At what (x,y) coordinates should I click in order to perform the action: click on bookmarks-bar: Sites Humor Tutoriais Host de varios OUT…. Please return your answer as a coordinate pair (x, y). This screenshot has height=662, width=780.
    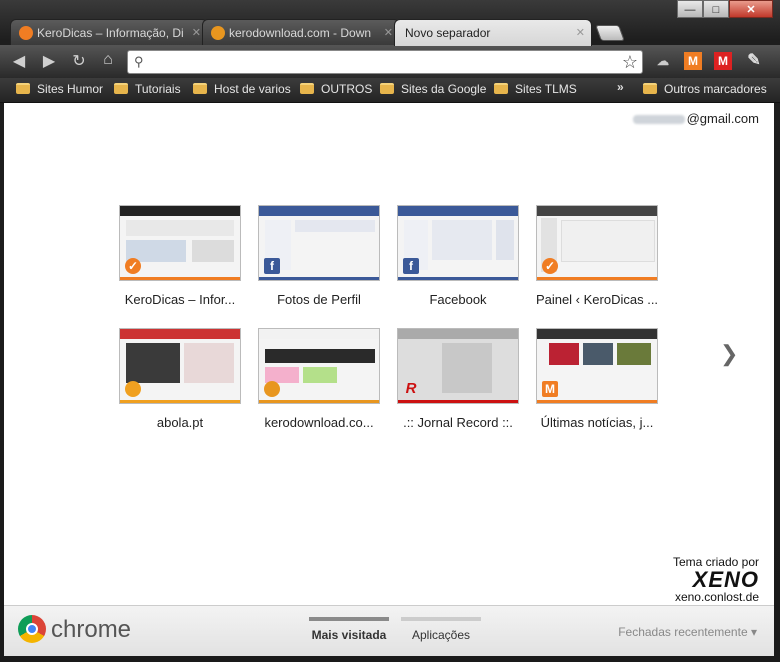
    Looking at the image, I should click on (390, 90).